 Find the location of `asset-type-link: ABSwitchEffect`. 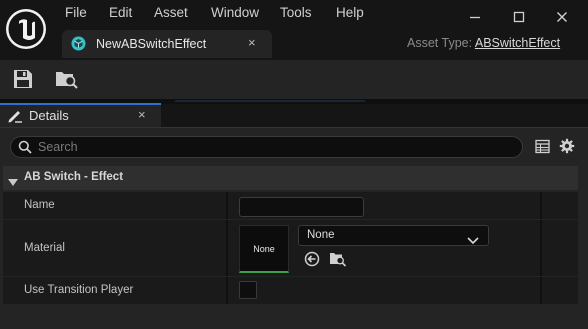

asset-type-link: ABSwitchEffect is located at coordinates (517, 43).